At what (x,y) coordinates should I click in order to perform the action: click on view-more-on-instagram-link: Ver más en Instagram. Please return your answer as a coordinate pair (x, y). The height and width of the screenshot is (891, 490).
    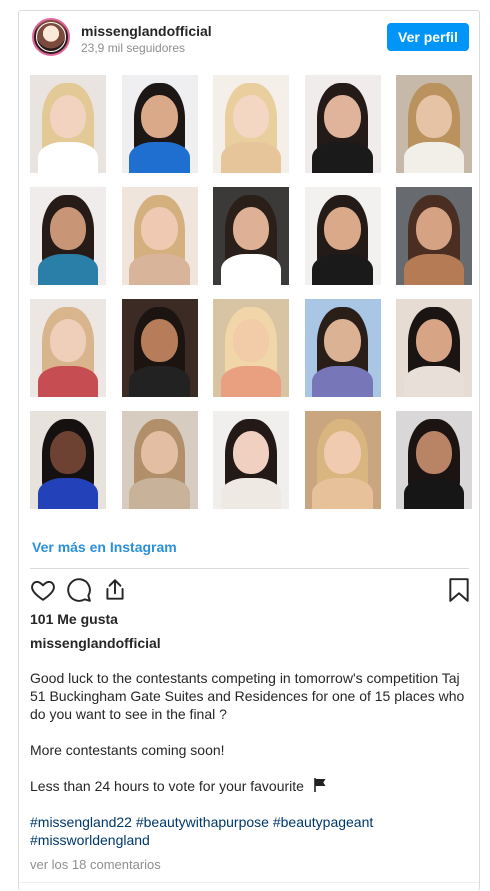
    Looking at the image, I should click on (104, 547).